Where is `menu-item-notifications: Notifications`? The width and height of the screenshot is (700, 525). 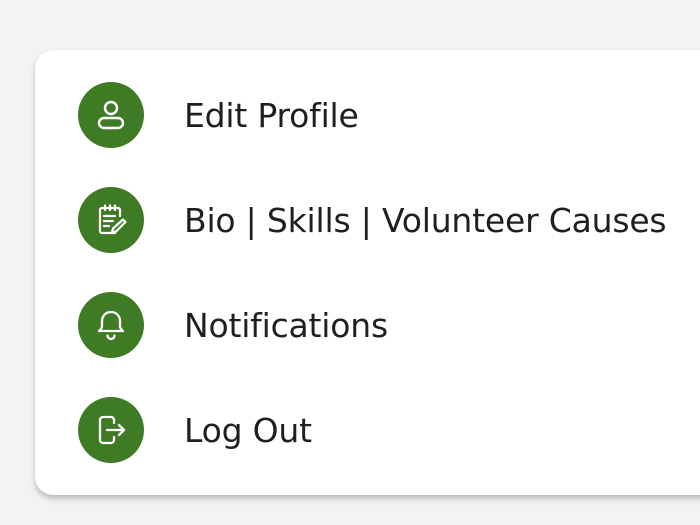
menu-item-notifications: Notifications is located at coordinates (389, 325).